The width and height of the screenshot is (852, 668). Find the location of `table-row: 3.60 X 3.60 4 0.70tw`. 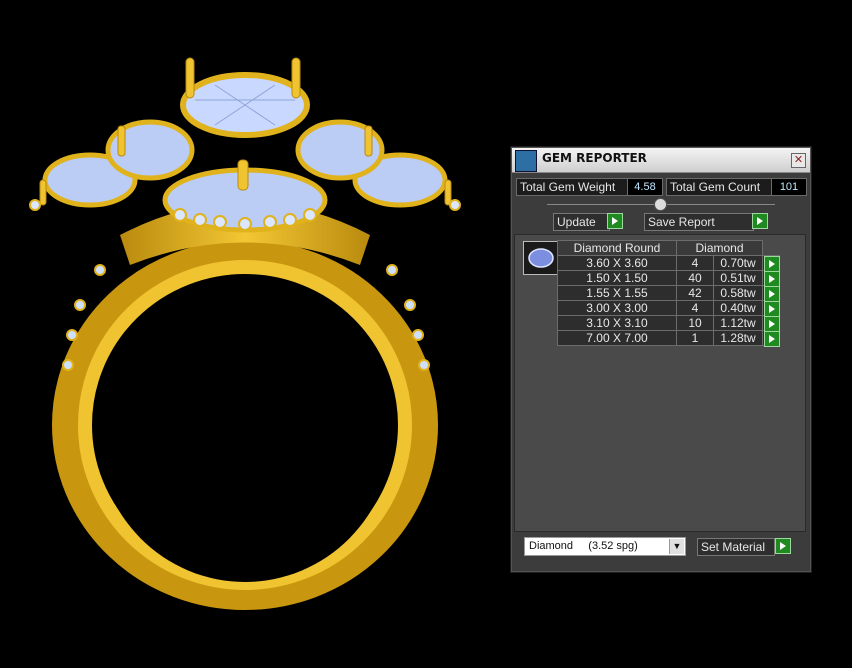

table-row: 3.60 X 3.60 4 0.70tw is located at coordinates (668, 263).